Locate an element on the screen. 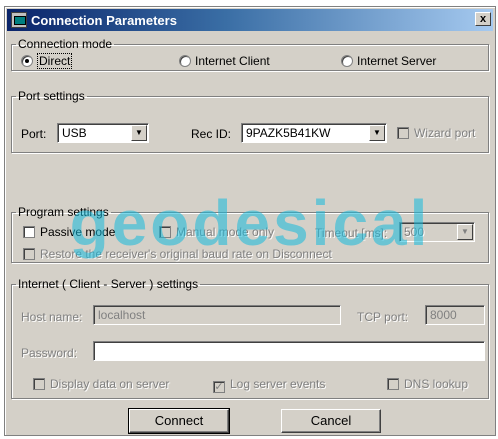 Image resolution: width=498 pixels, height=439 pixels. port-select: USB ▼ is located at coordinates (103, 133).